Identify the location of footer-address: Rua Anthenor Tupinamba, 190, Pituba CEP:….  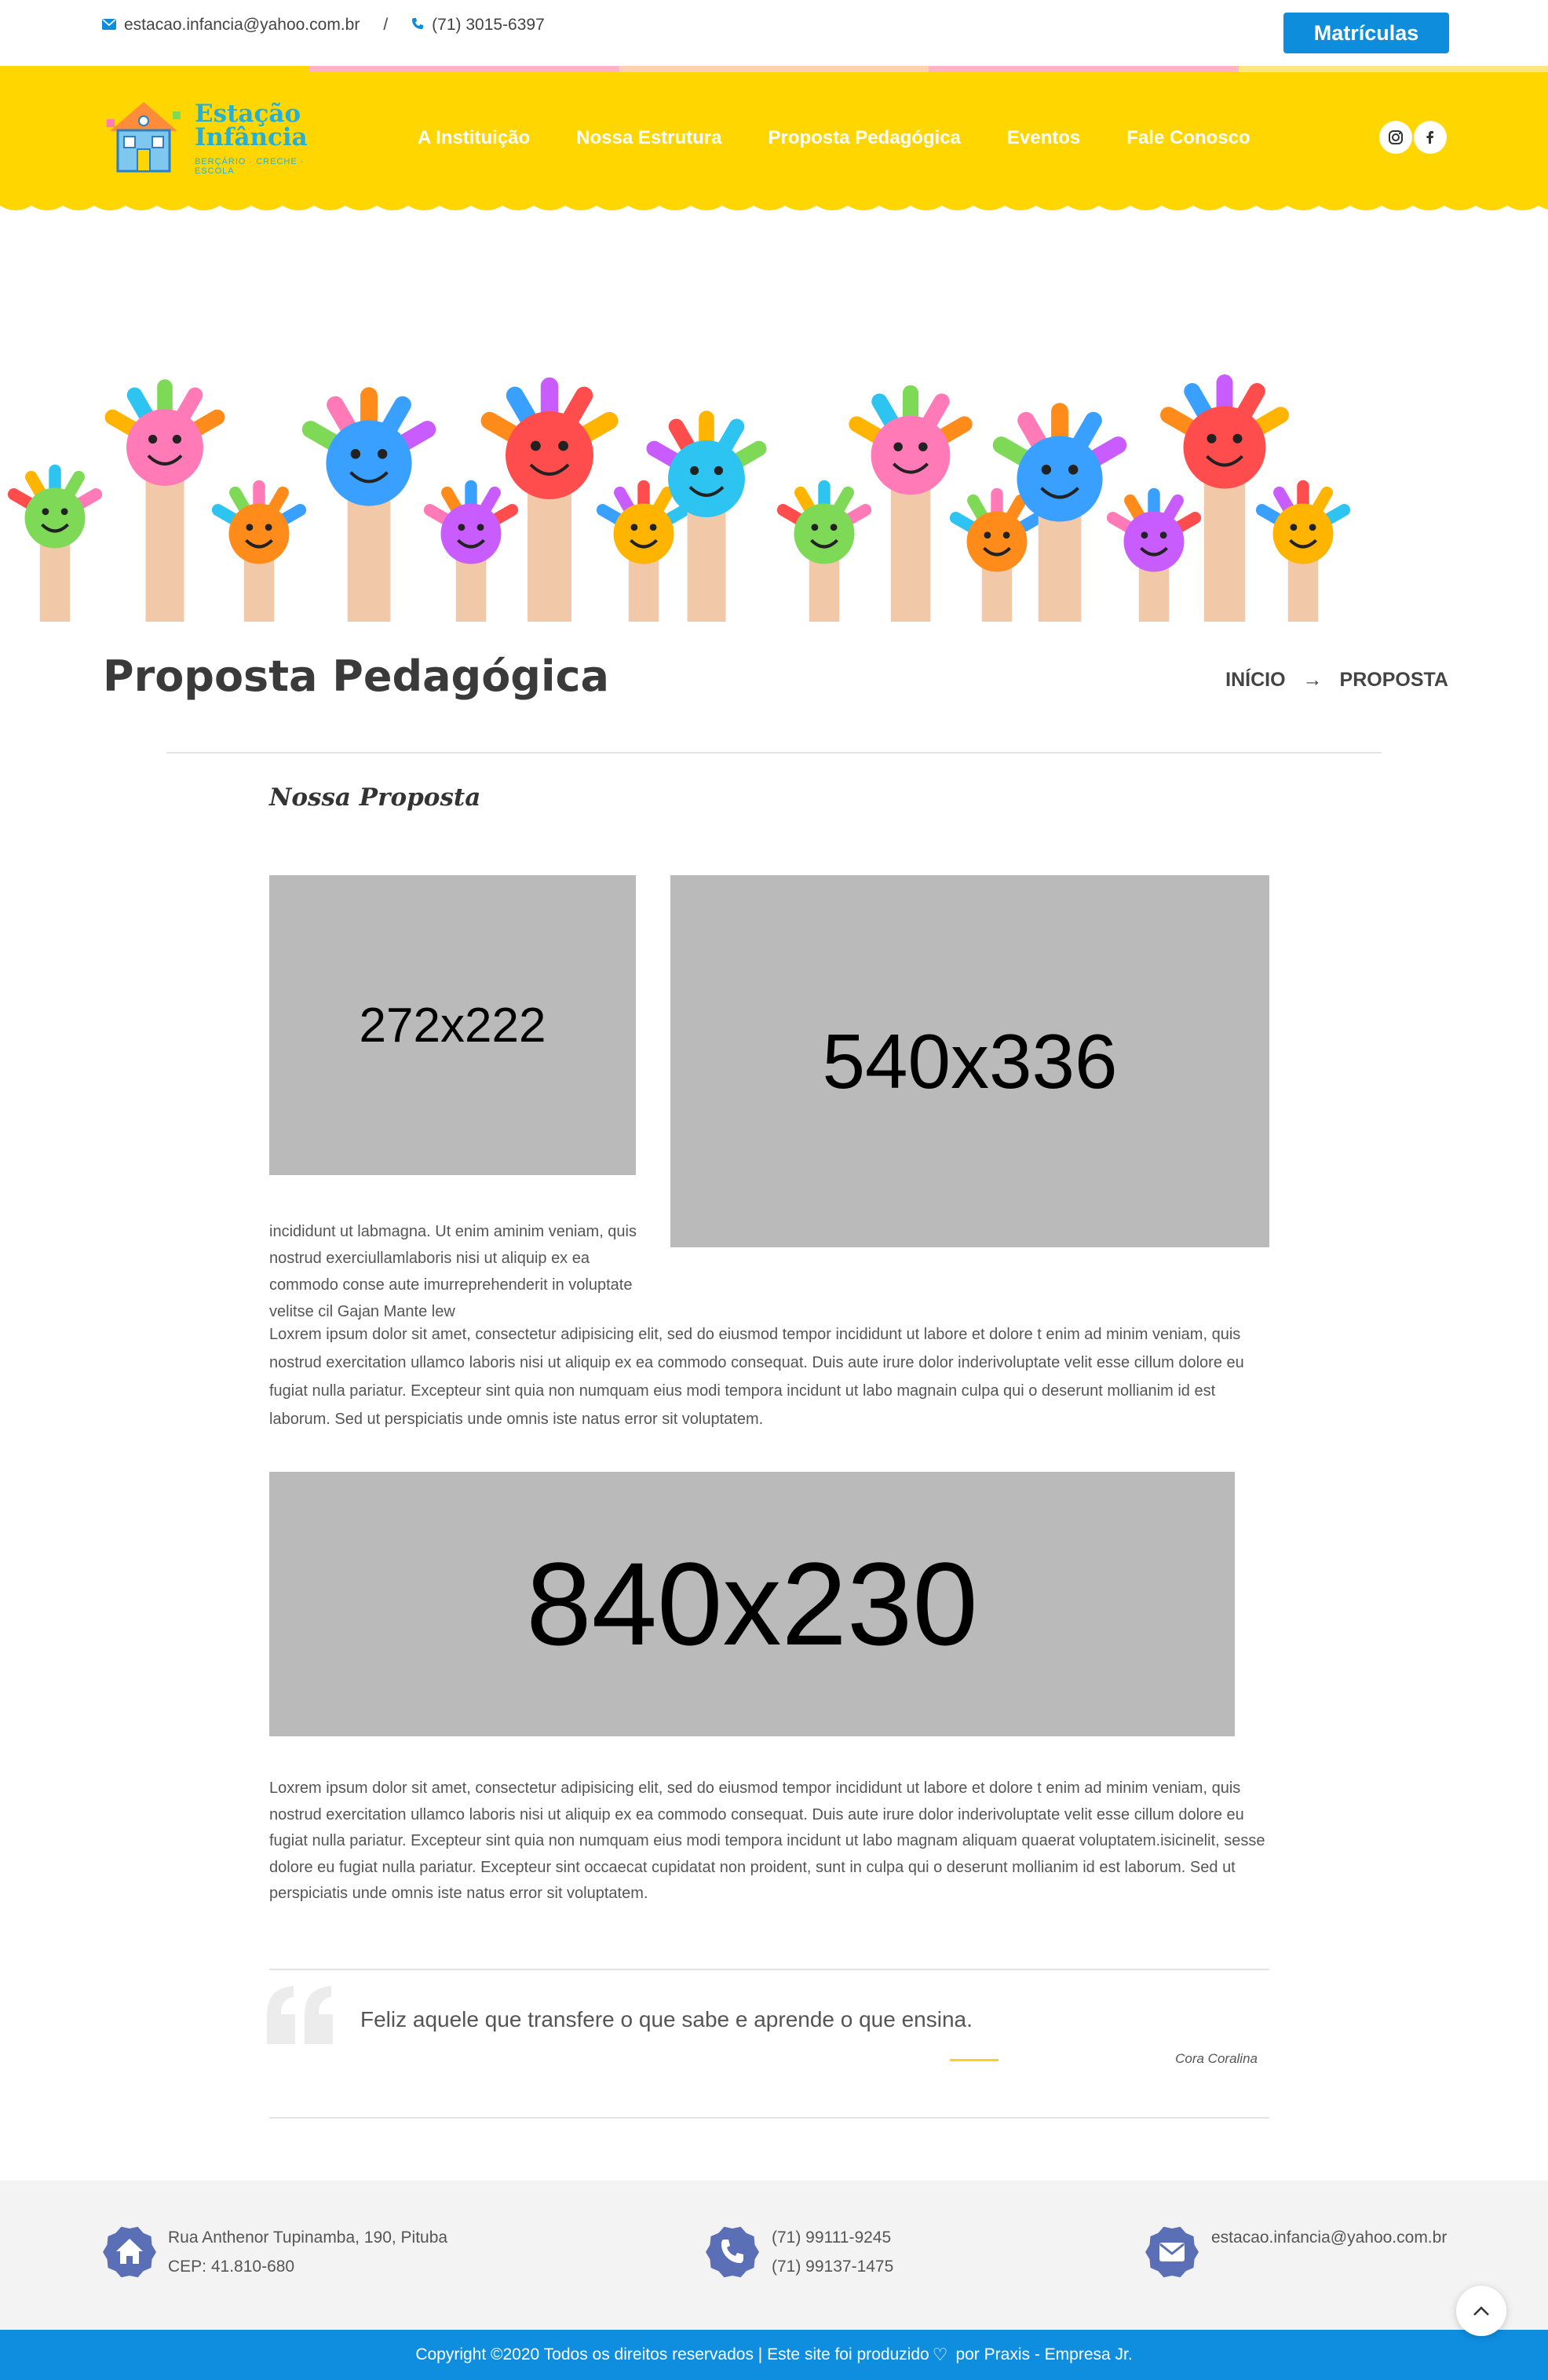
(307, 2252).